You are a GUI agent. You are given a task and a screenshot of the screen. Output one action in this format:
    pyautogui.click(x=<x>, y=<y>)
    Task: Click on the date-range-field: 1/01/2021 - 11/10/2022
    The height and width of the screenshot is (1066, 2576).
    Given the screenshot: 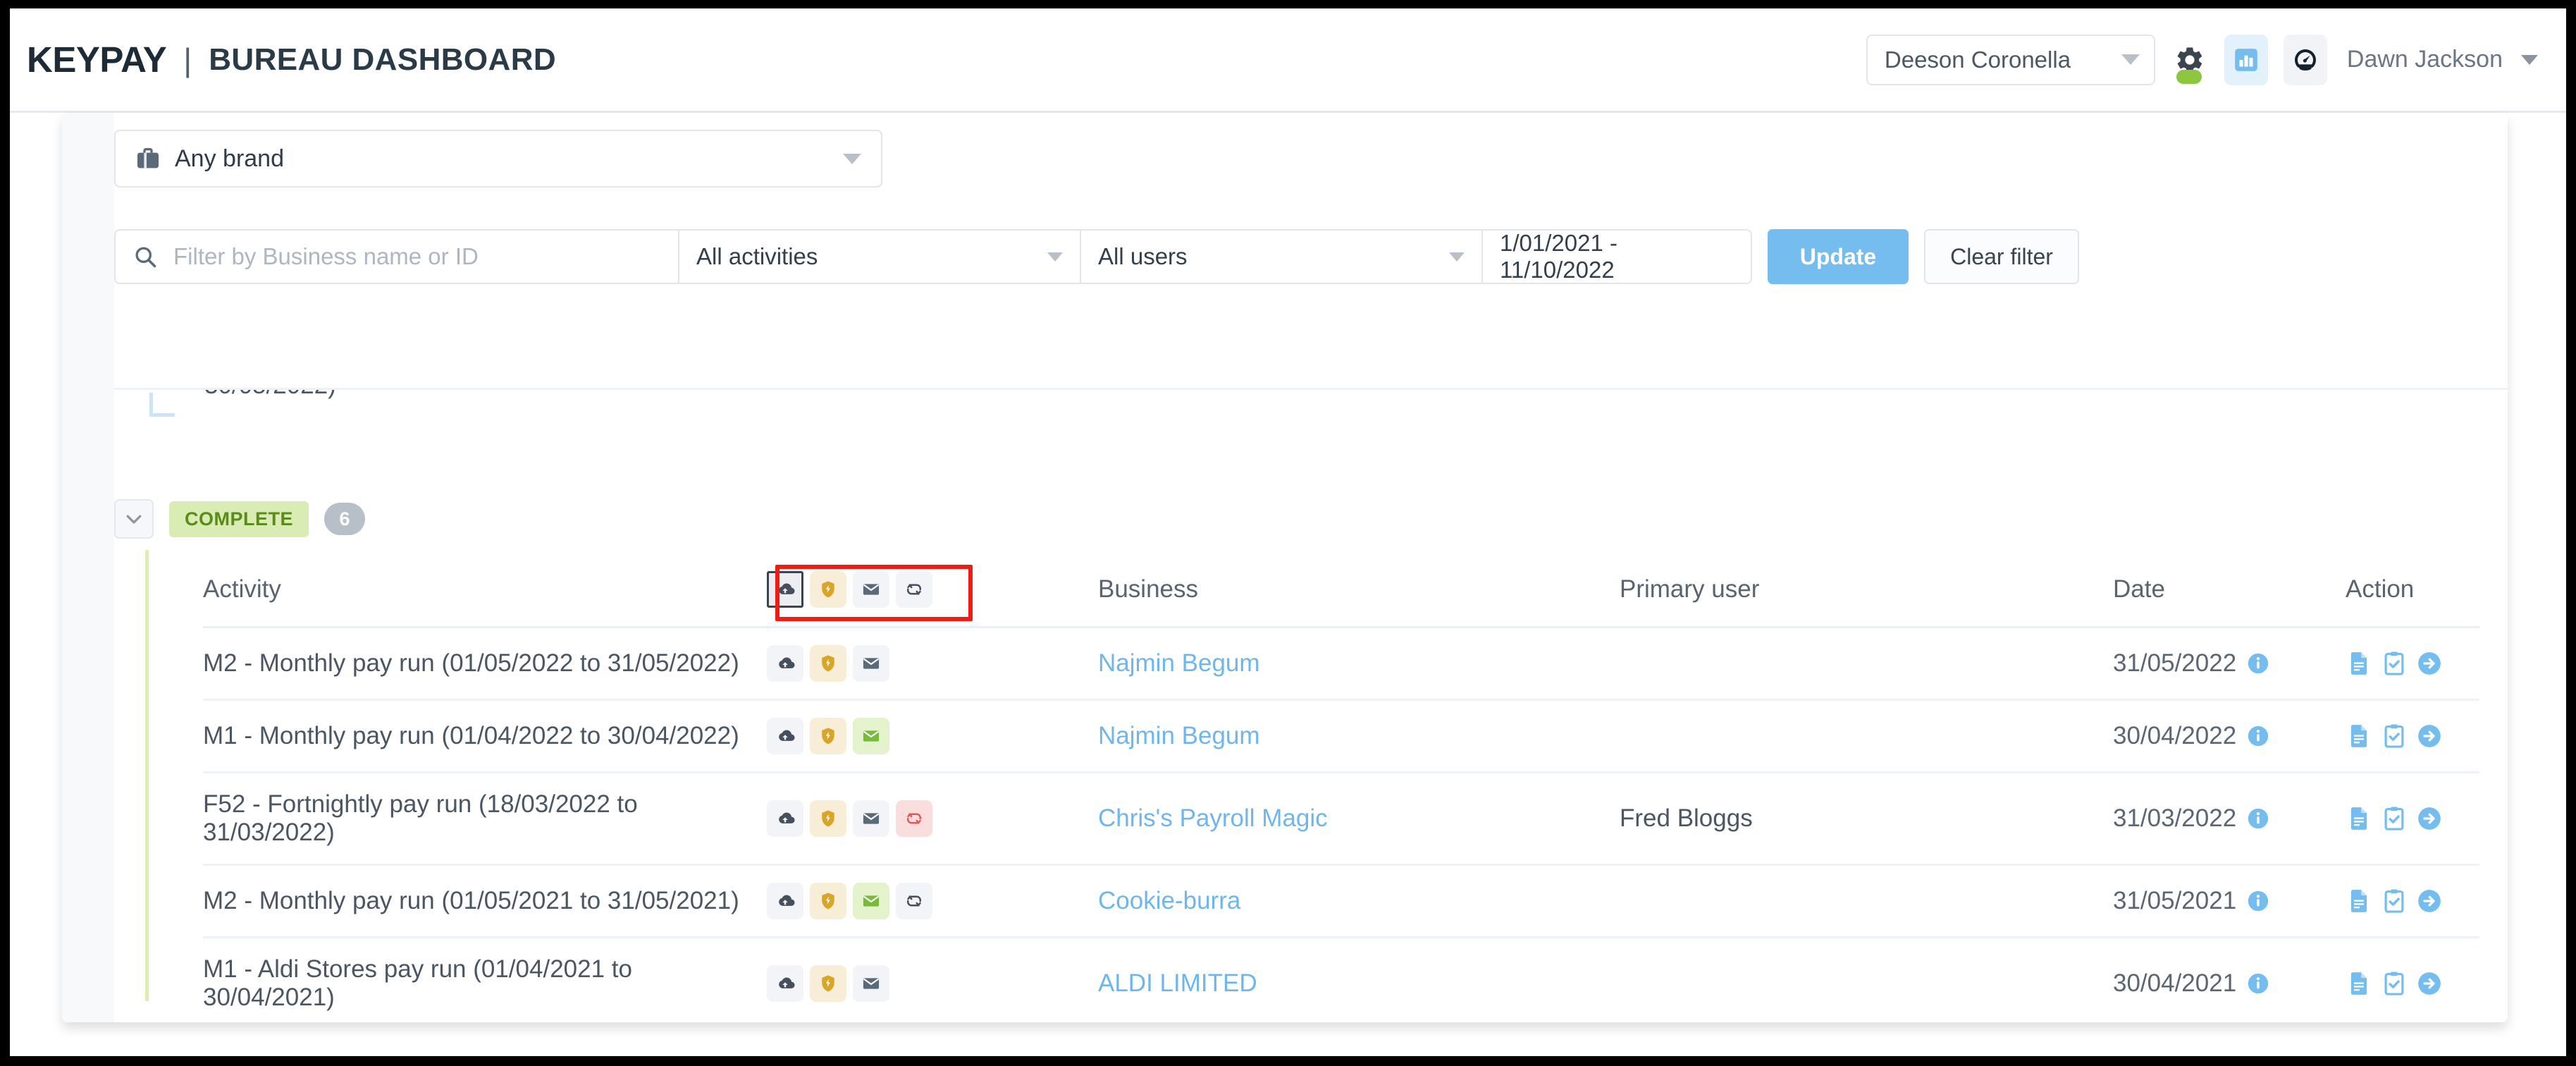 What is the action you would take?
    pyautogui.click(x=1617, y=257)
    